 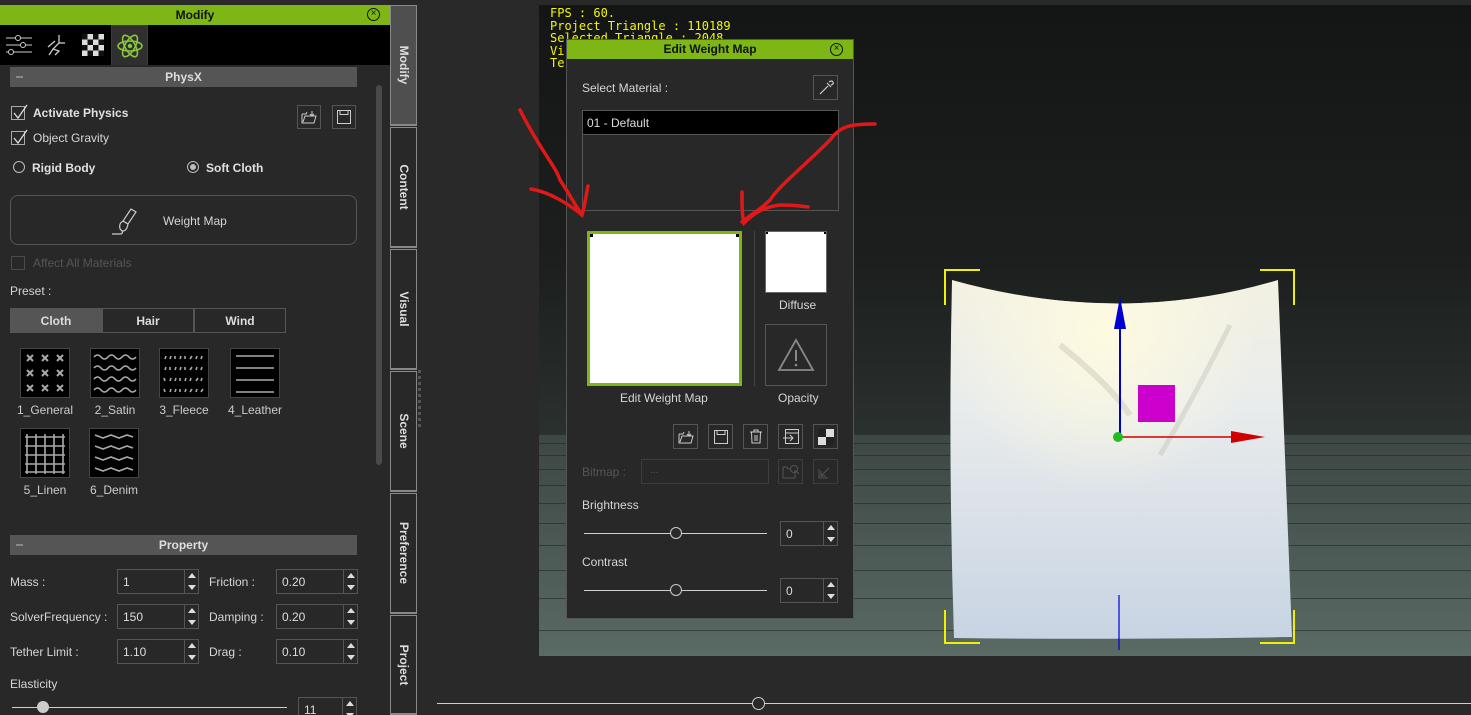 What do you see at coordinates (19, 112) in the screenshot?
I see `activate-physics-checkbox` at bounding box center [19, 112].